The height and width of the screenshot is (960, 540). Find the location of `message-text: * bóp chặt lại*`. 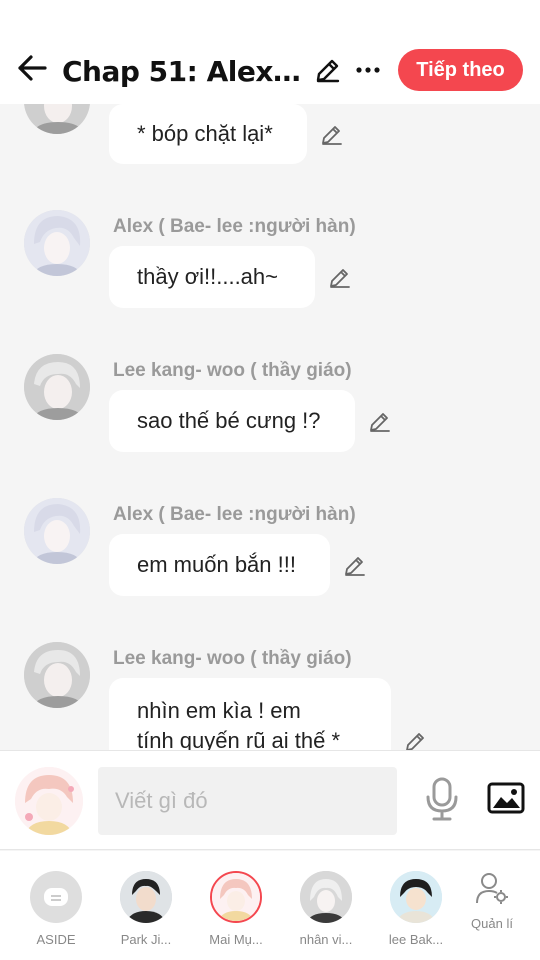

message-text: * bóp chặt lại* is located at coordinates (205, 133).